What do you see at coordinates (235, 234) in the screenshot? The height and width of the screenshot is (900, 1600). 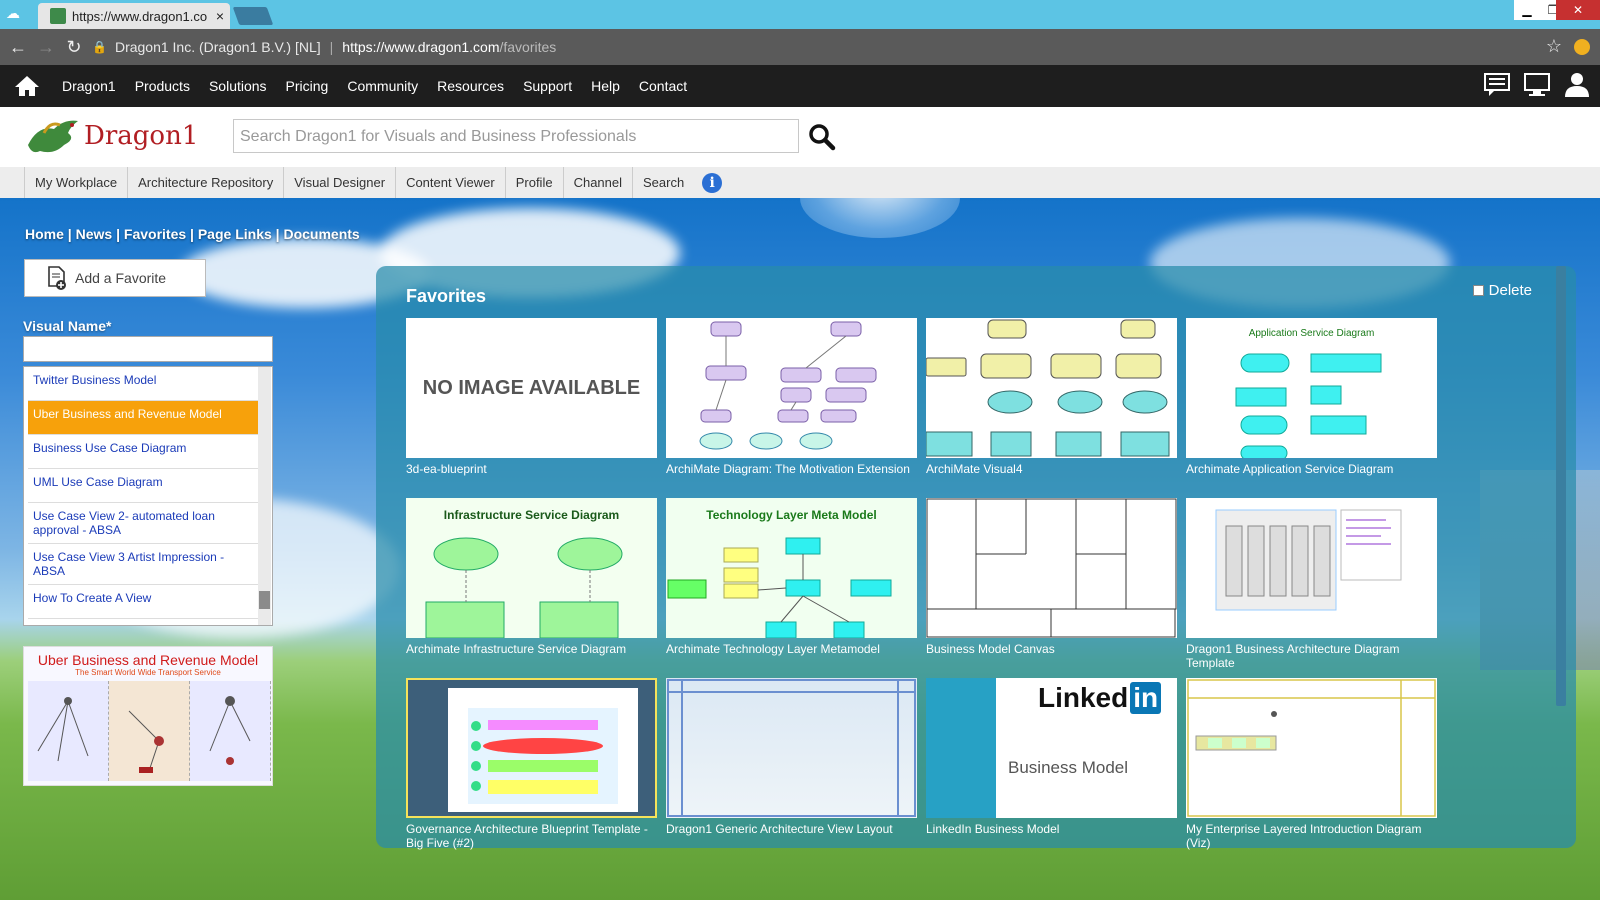 I see `crumb-page-links: Page Links` at bounding box center [235, 234].